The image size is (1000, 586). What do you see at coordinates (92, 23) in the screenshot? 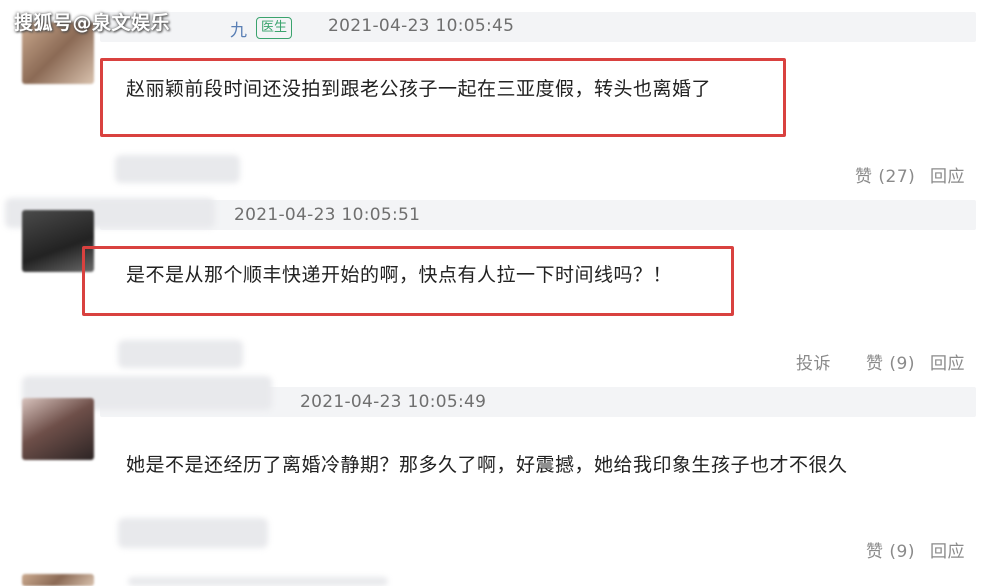
I see `watermark-text: 搜狐号@泉文娱乐` at bounding box center [92, 23].